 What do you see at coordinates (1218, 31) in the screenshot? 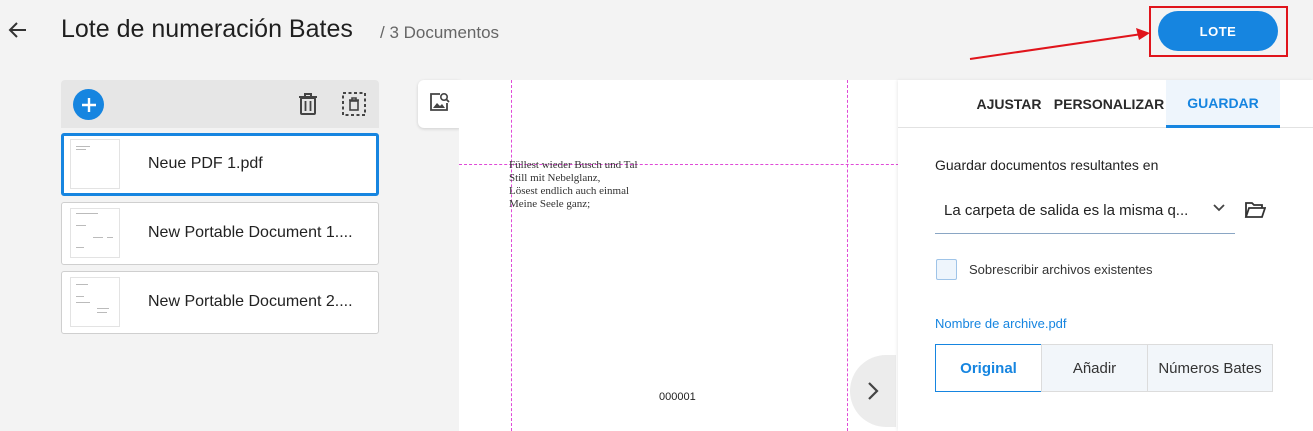
I see `batch-button: LOTE` at bounding box center [1218, 31].